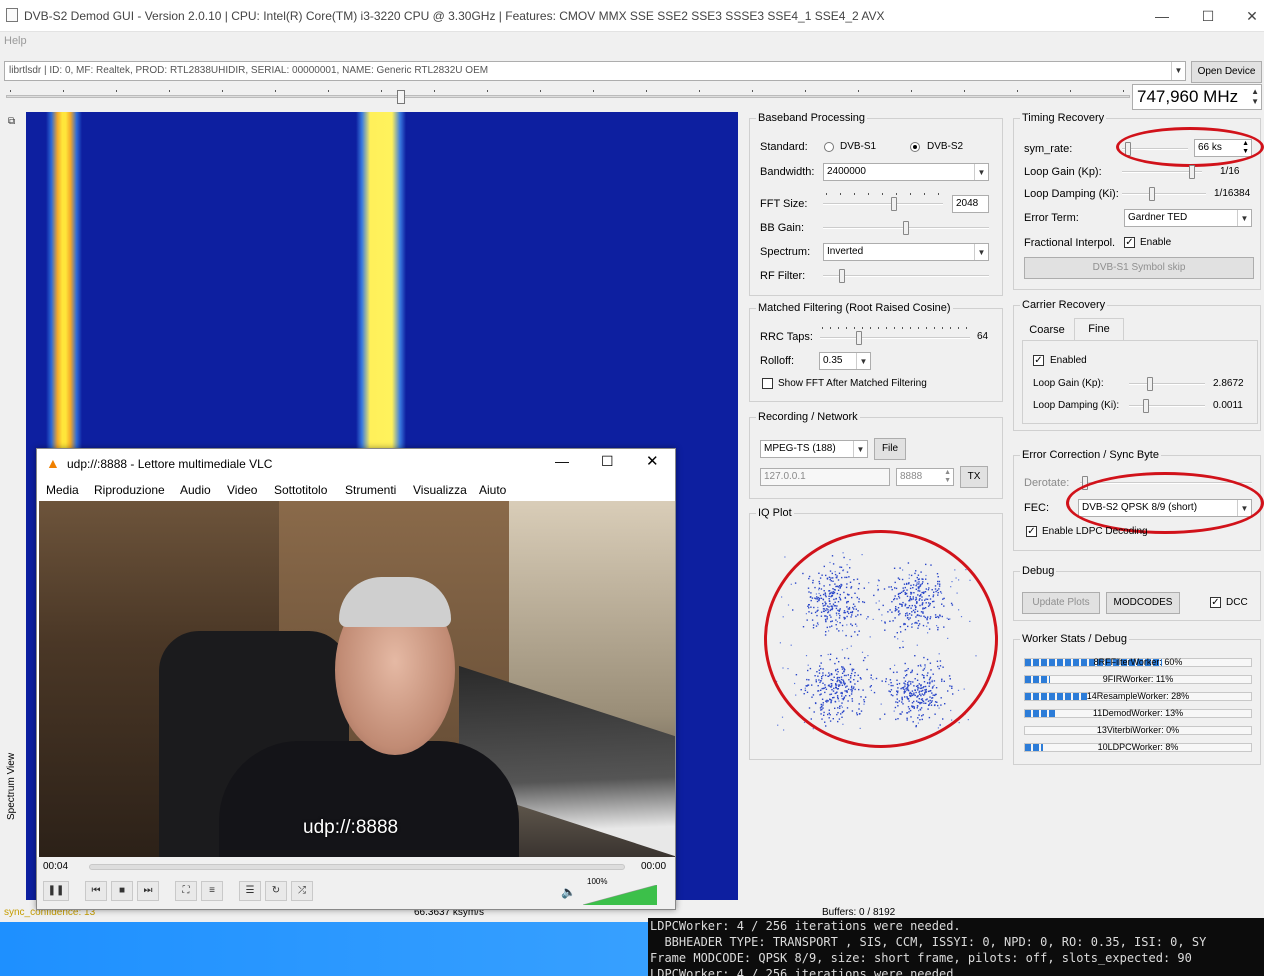 This screenshot has height=976, width=1264. Describe the element at coordinates (1071, 194) in the screenshot. I see `timing-loop-damp-label: Loop Damping (Ki):` at that location.